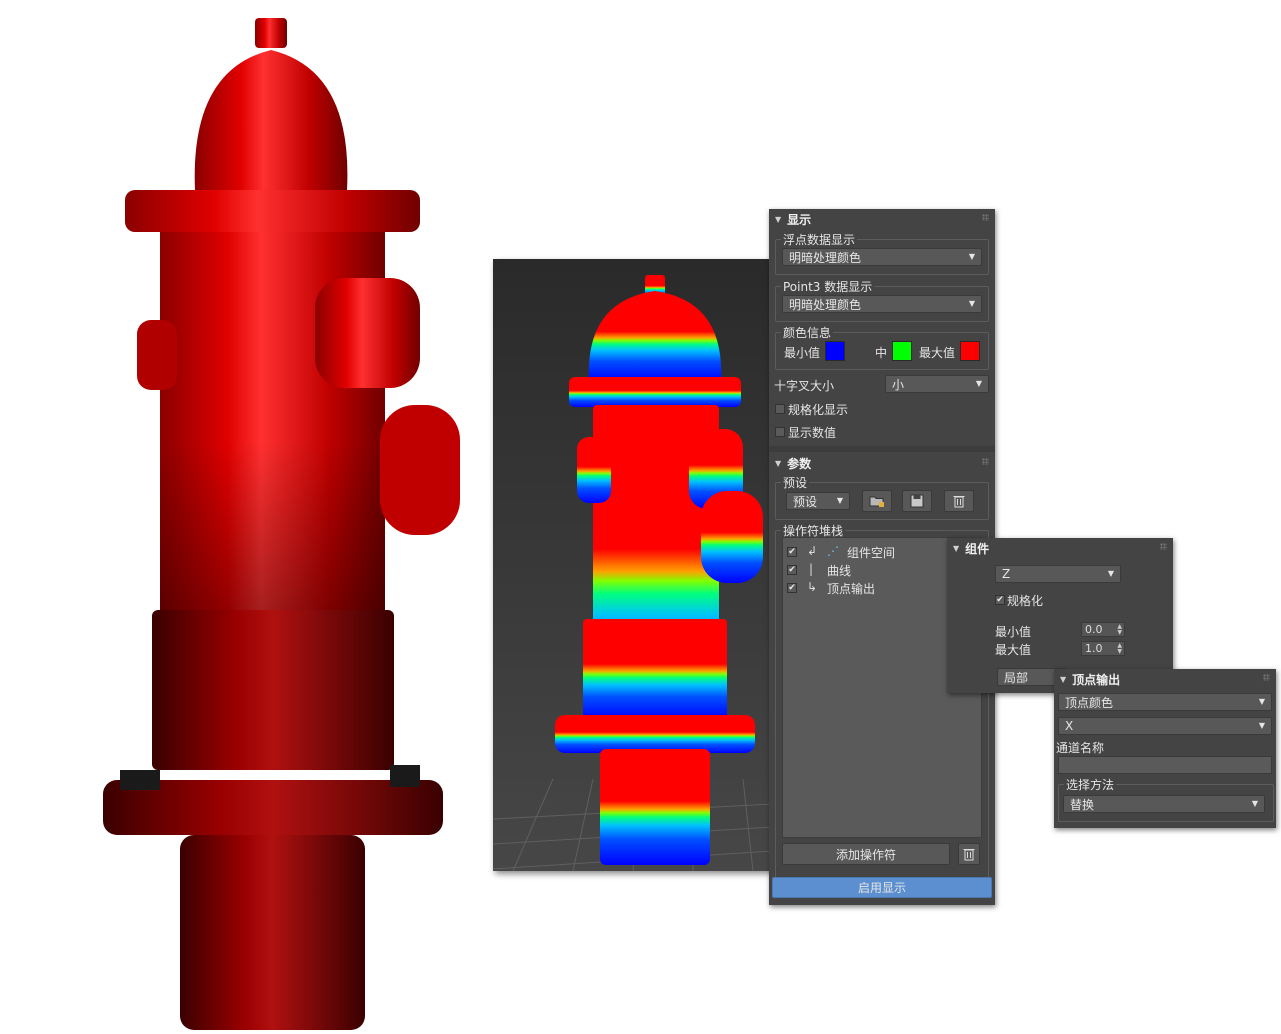 This screenshot has height=1034, width=1281. I want to click on output-type-dropdown: 顶点颜色 ▼, so click(1165, 702).